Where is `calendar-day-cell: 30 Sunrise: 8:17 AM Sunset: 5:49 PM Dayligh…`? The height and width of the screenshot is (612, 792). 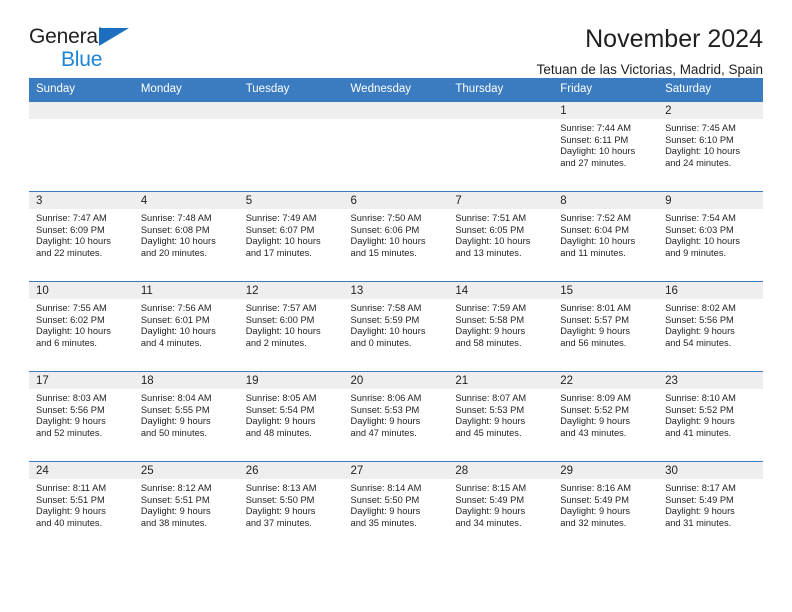
calendar-day-cell: 30 Sunrise: 8:17 AM Sunset: 5:49 PM Dayligh… is located at coordinates (710, 506).